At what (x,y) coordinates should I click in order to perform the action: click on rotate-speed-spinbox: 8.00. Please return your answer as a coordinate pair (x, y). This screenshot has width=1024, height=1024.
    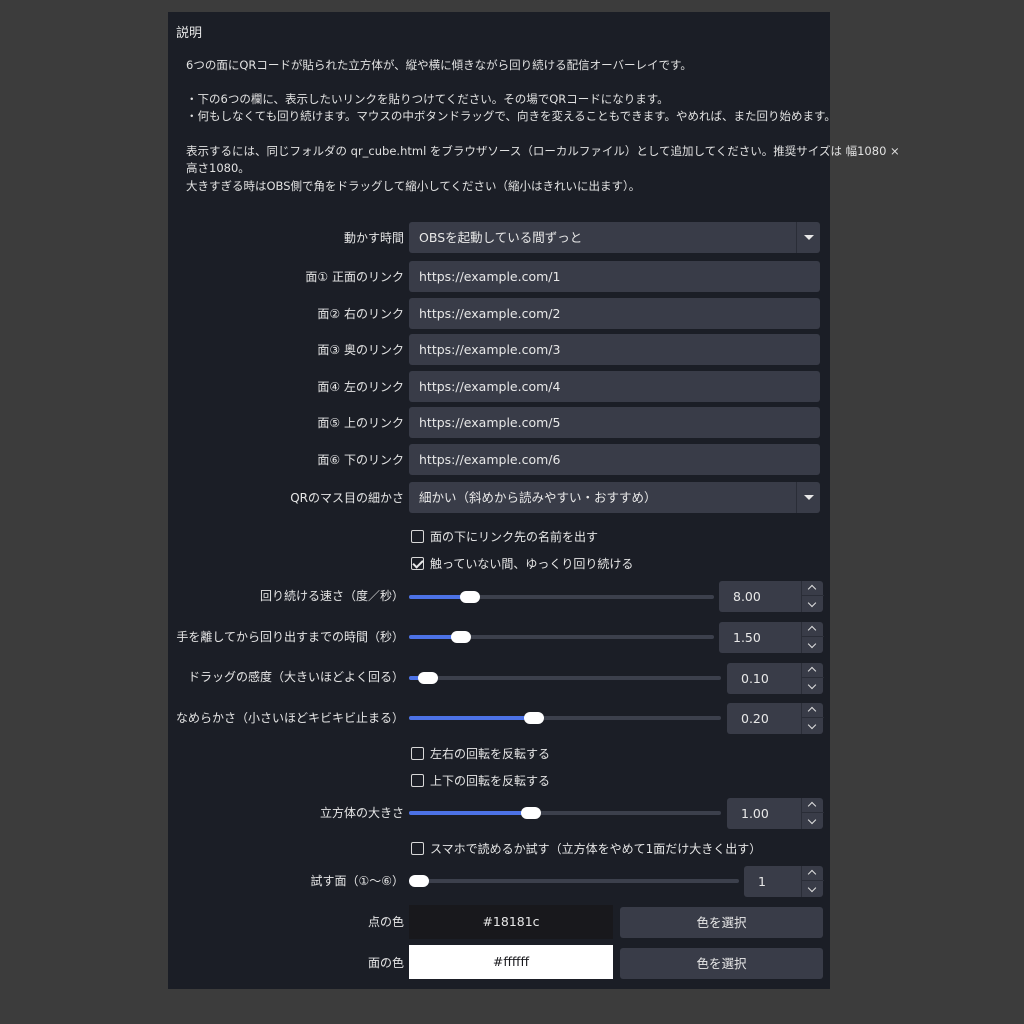
    Looking at the image, I should click on (771, 596).